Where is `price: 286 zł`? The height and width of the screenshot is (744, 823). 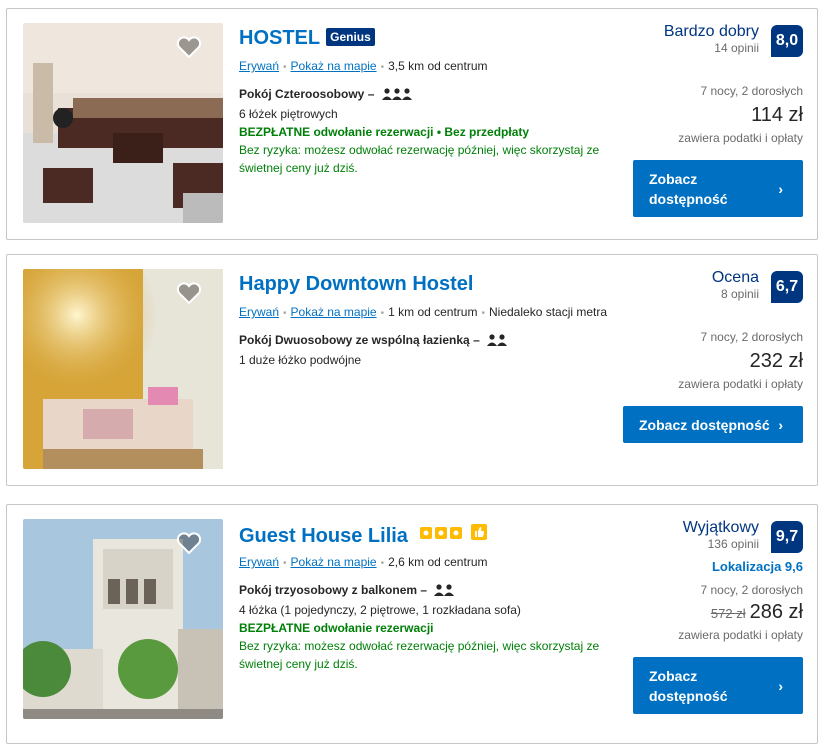 price: 286 zł is located at coordinates (776, 612).